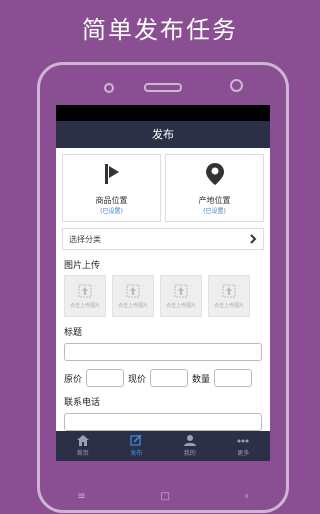 This screenshot has width=320, height=514. What do you see at coordinates (253, 239) in the screenshot?
I see `chevron-right-icon` at bounding box center [253, 239].